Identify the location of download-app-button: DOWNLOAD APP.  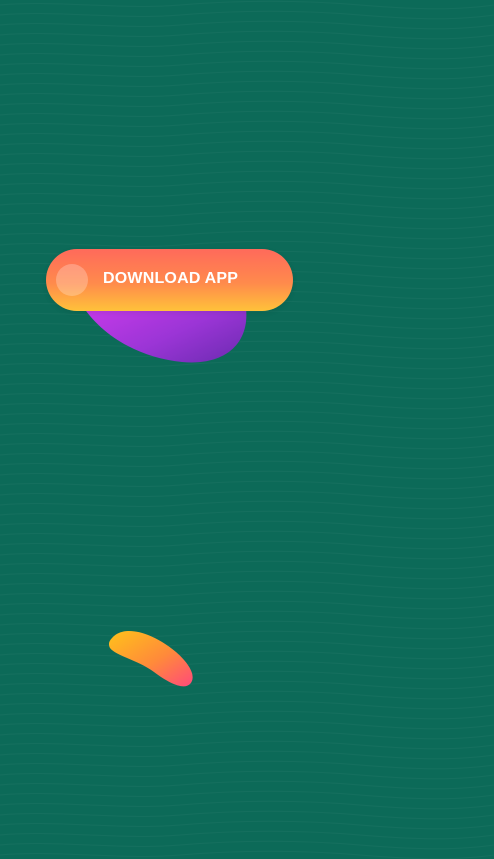
(169, 280).